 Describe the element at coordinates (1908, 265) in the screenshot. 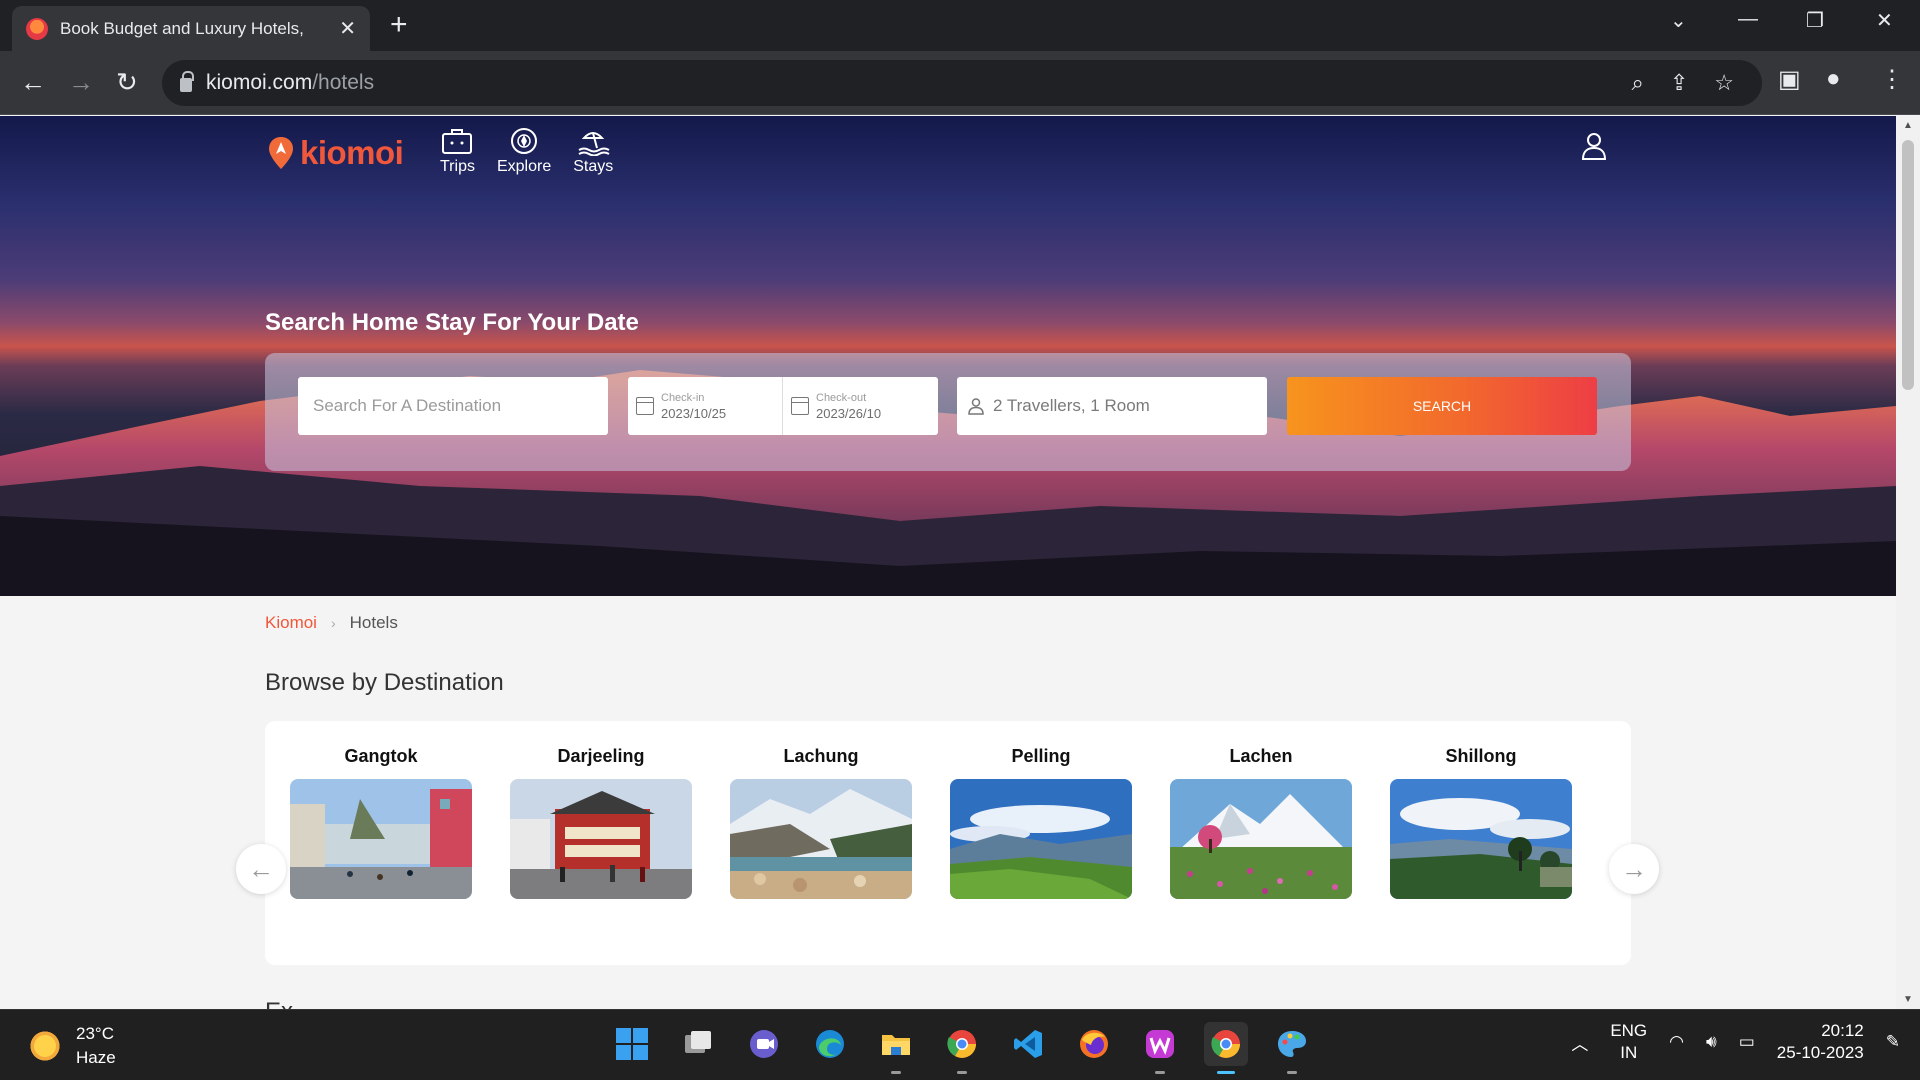

I see `scrollbar-thumb` at that location.